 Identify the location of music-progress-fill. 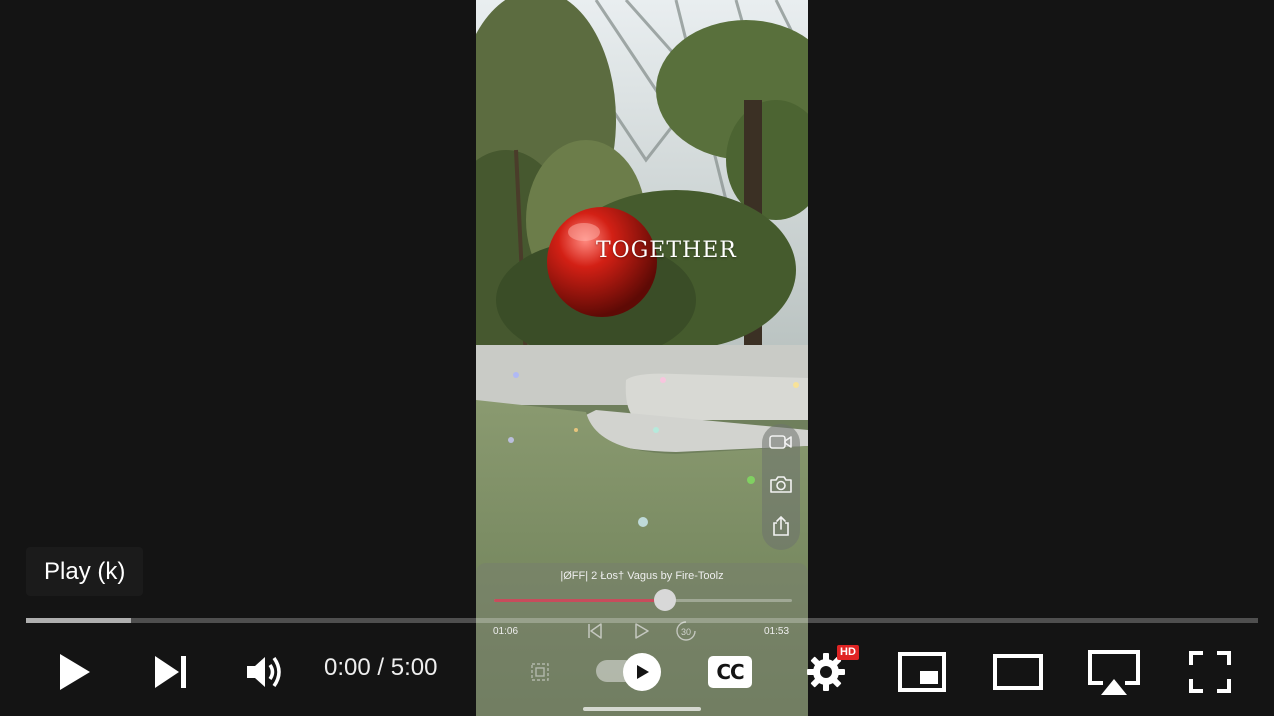
(579, 600).